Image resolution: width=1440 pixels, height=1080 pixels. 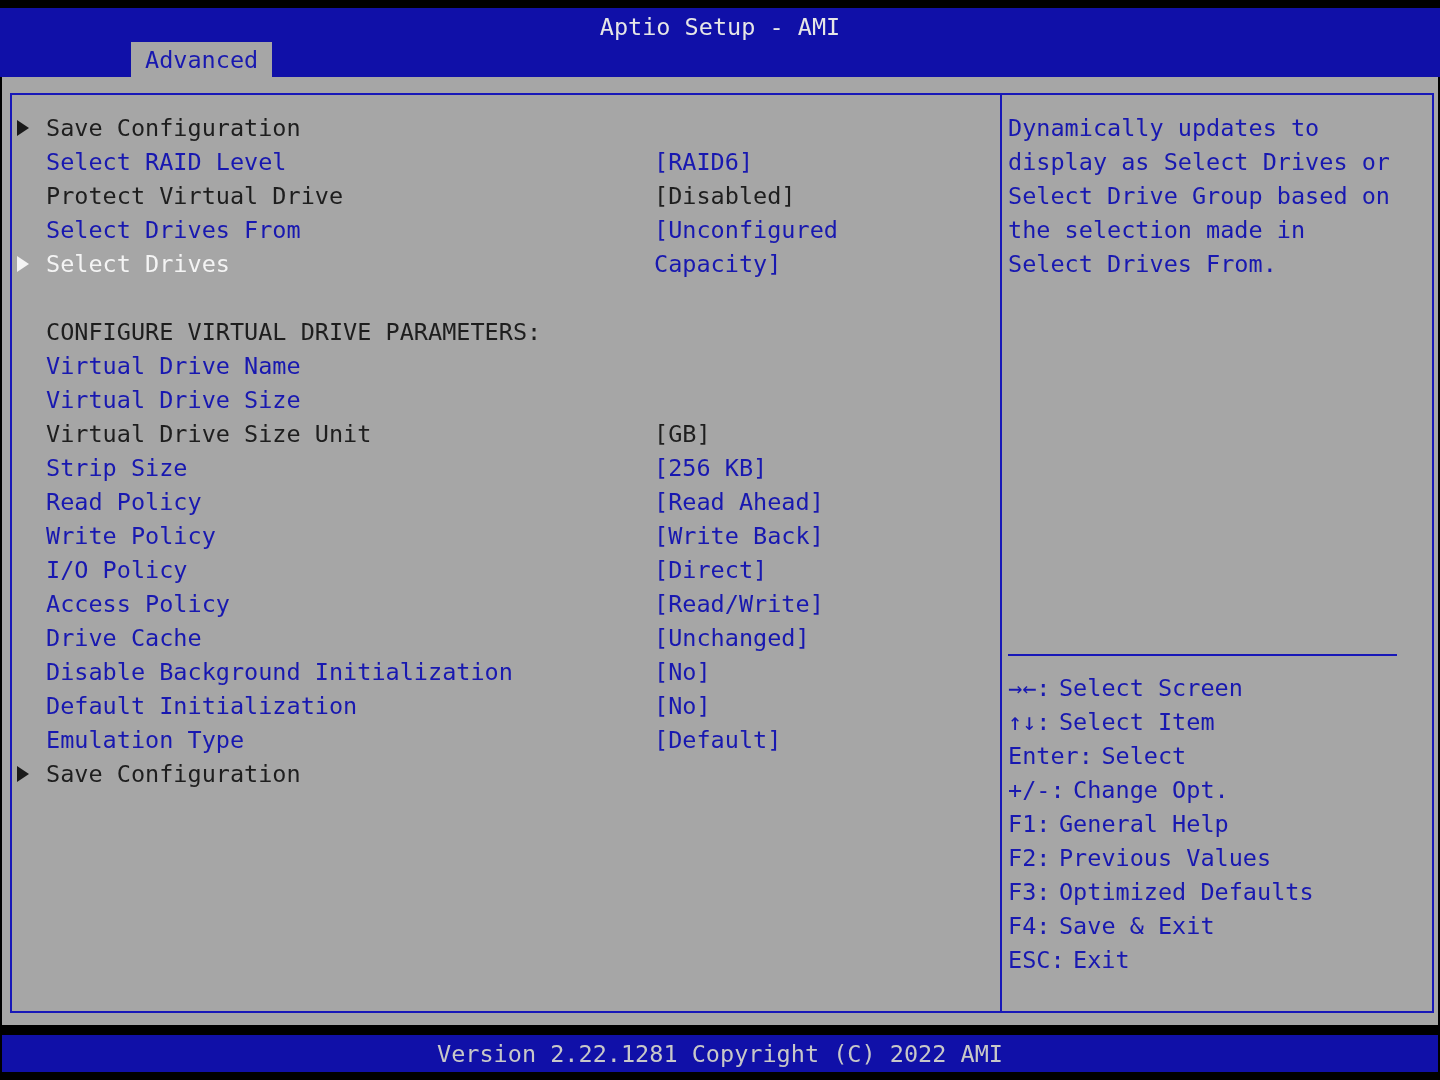 What do you see at coordinates (753, 570) in the screenshot?
I see `option-value: [Direct]` at bounding box center [753, 570].